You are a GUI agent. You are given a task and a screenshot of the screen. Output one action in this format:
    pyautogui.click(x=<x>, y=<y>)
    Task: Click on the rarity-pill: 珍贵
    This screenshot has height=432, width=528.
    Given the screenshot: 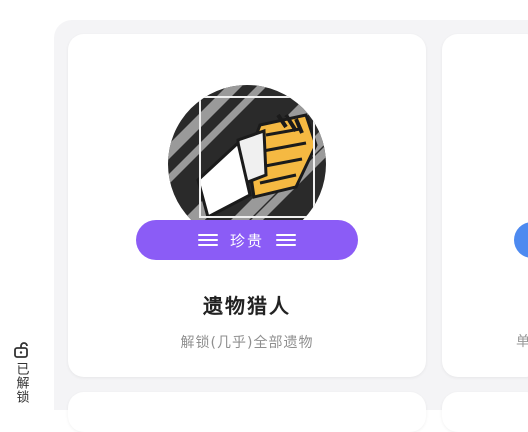 What is the action you would take?
    pyautogui.click(x=247, y=240)
    